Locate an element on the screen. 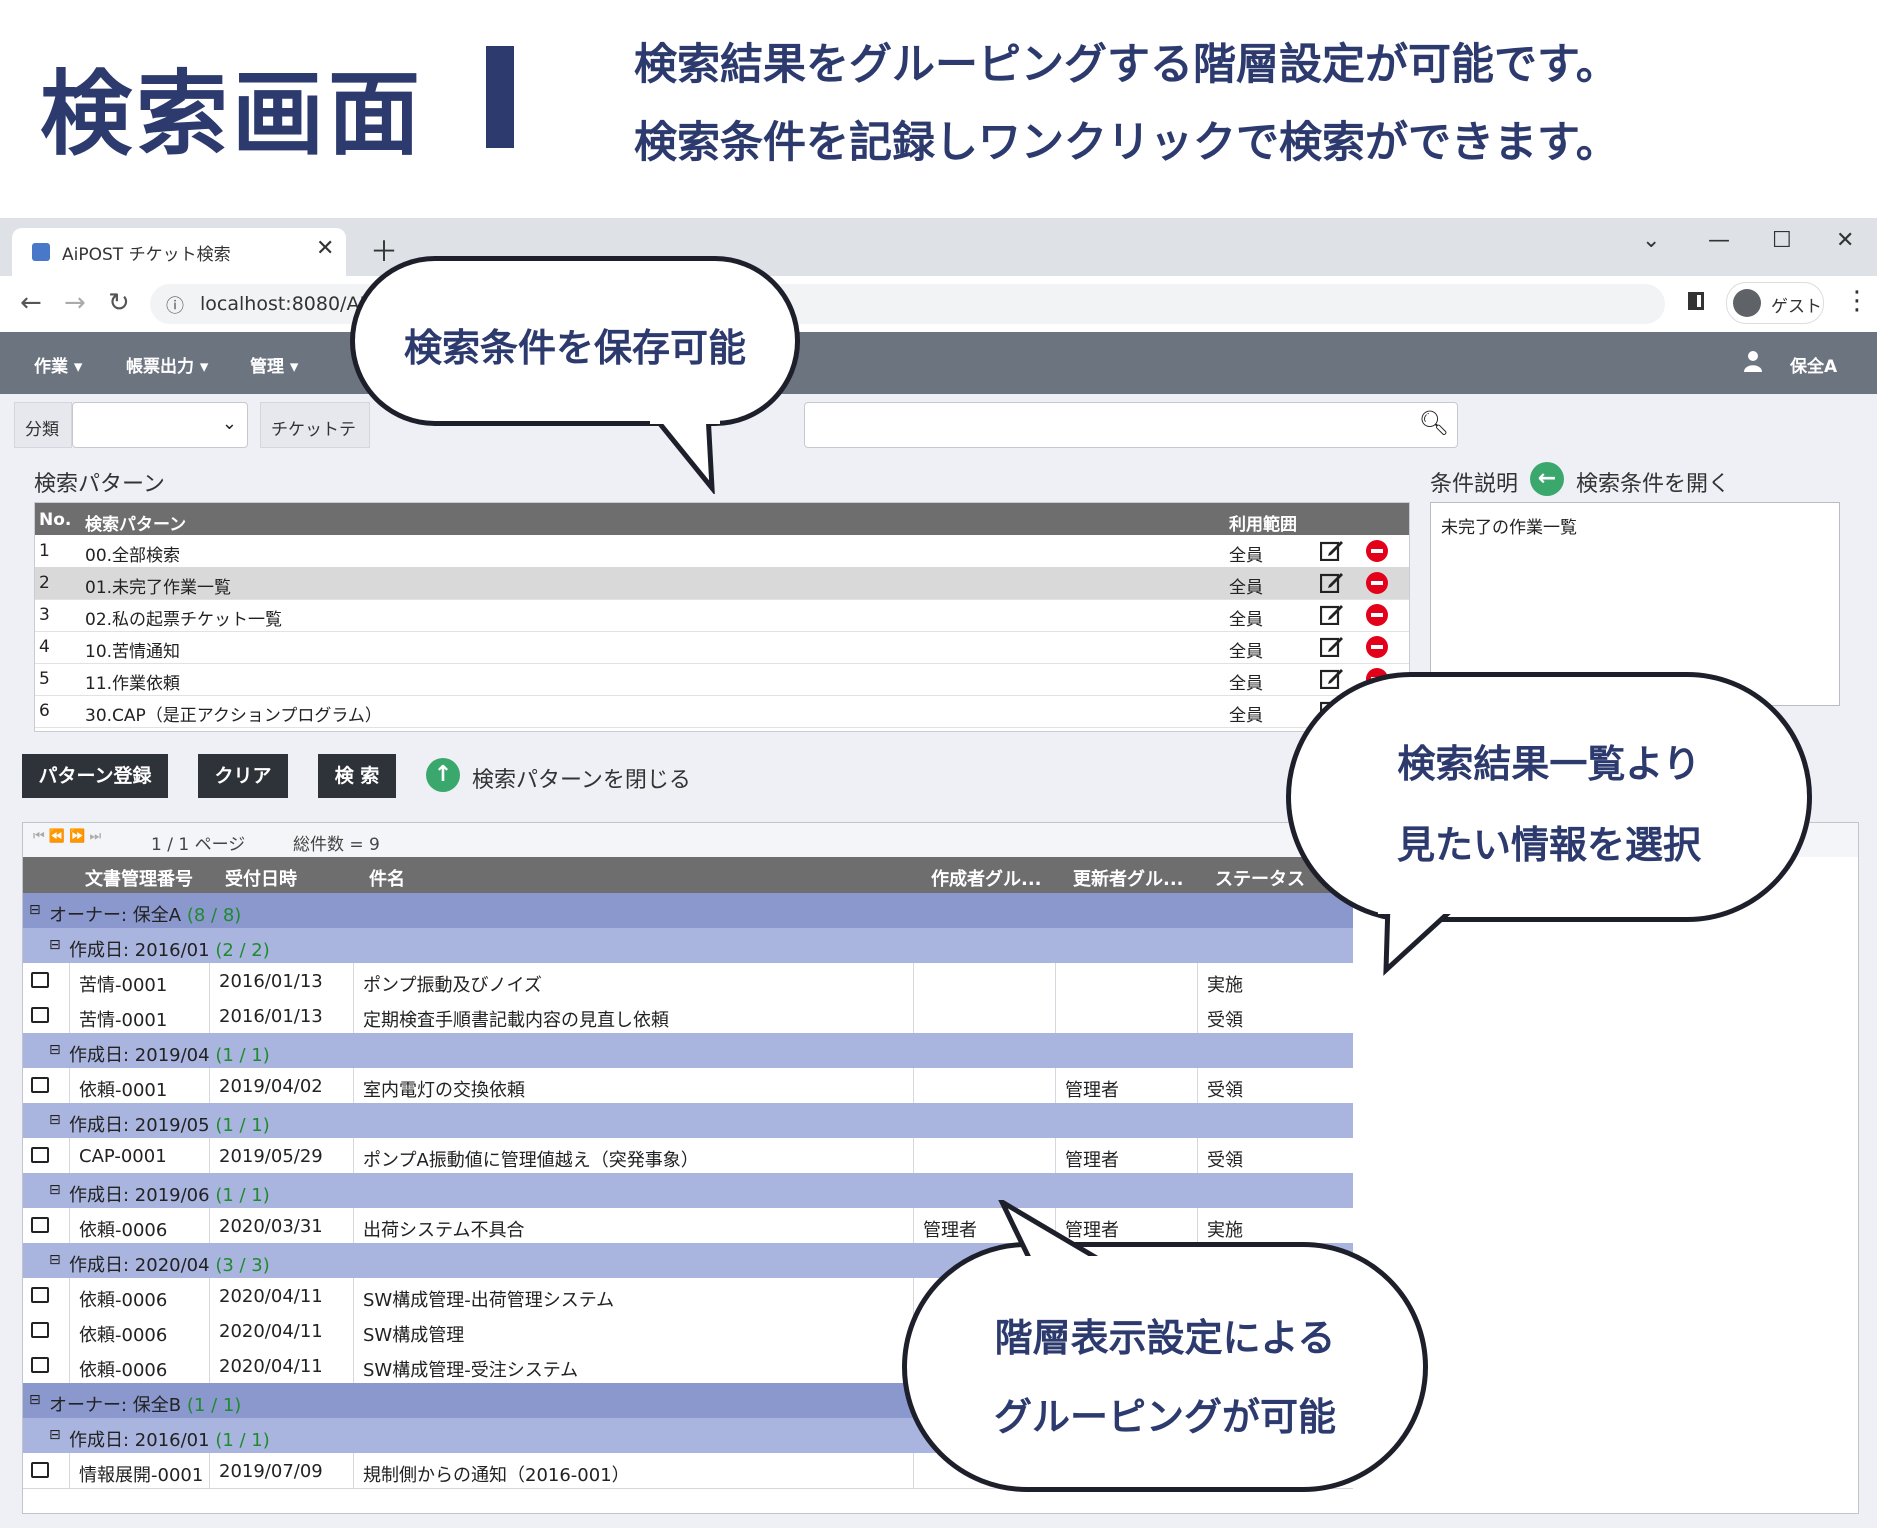 The height and width of the screenshot is (1528, 1877). register-pattern-button: パターン登録 is located at coordinates (95, 776).